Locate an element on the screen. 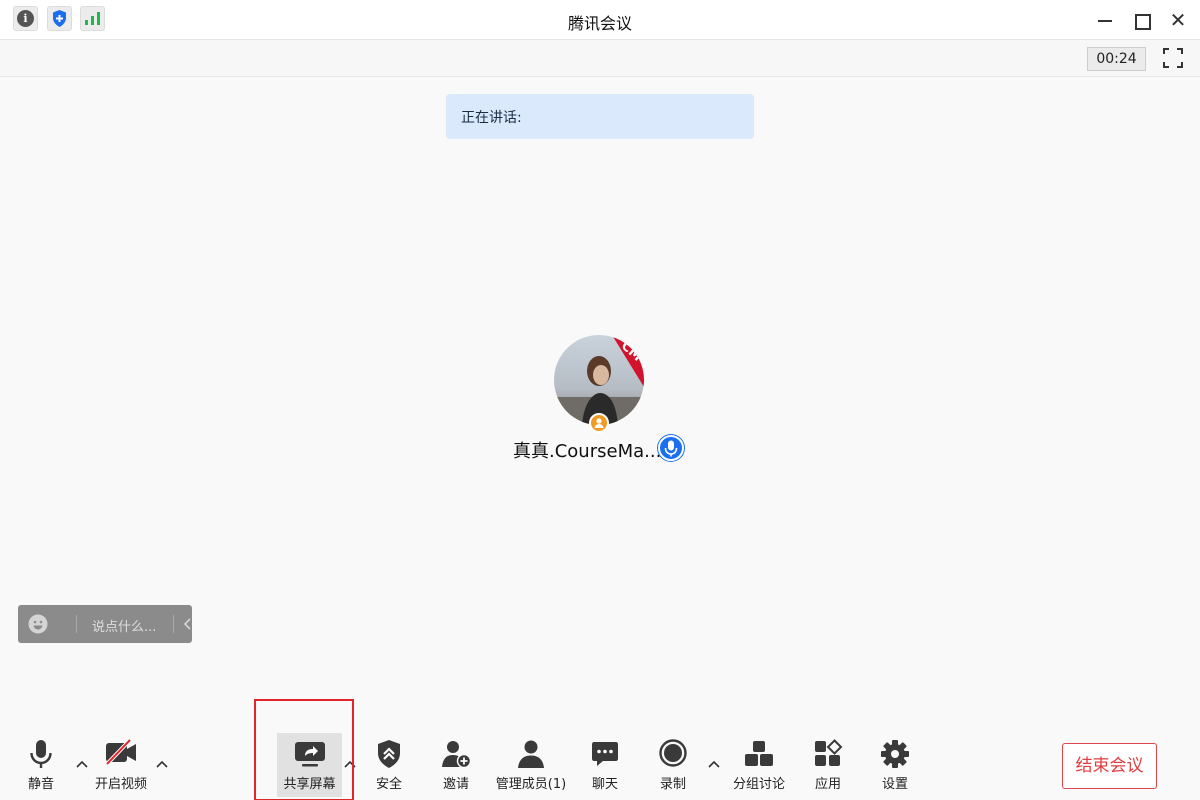 The image size is (1200, 800). fullscreen-button is located at coordinates (1173, 58).